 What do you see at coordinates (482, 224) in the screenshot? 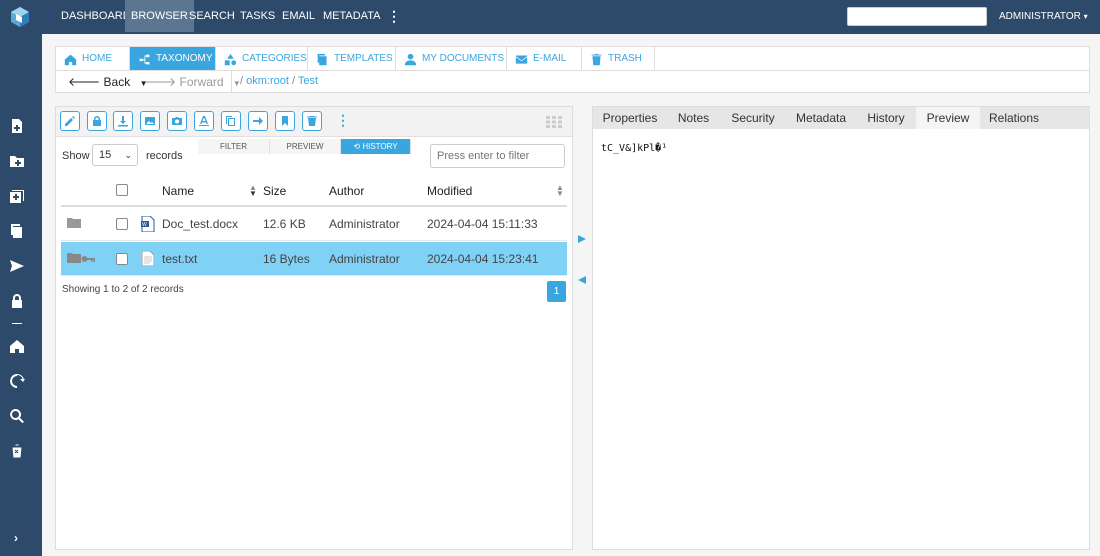
I see `file-modified: 2024-04-04 15:11:33` at bounding box center [482, 224].